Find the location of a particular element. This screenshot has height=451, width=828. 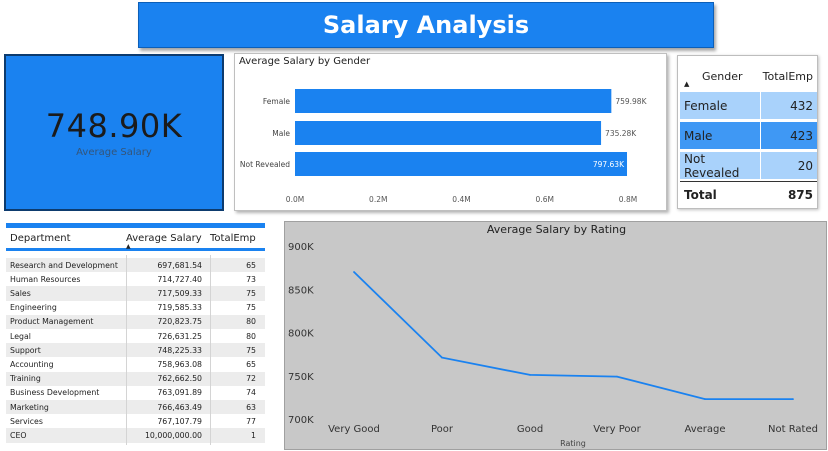

table-row: Support 748,225.33 75 is located at coordinates (135, 350).